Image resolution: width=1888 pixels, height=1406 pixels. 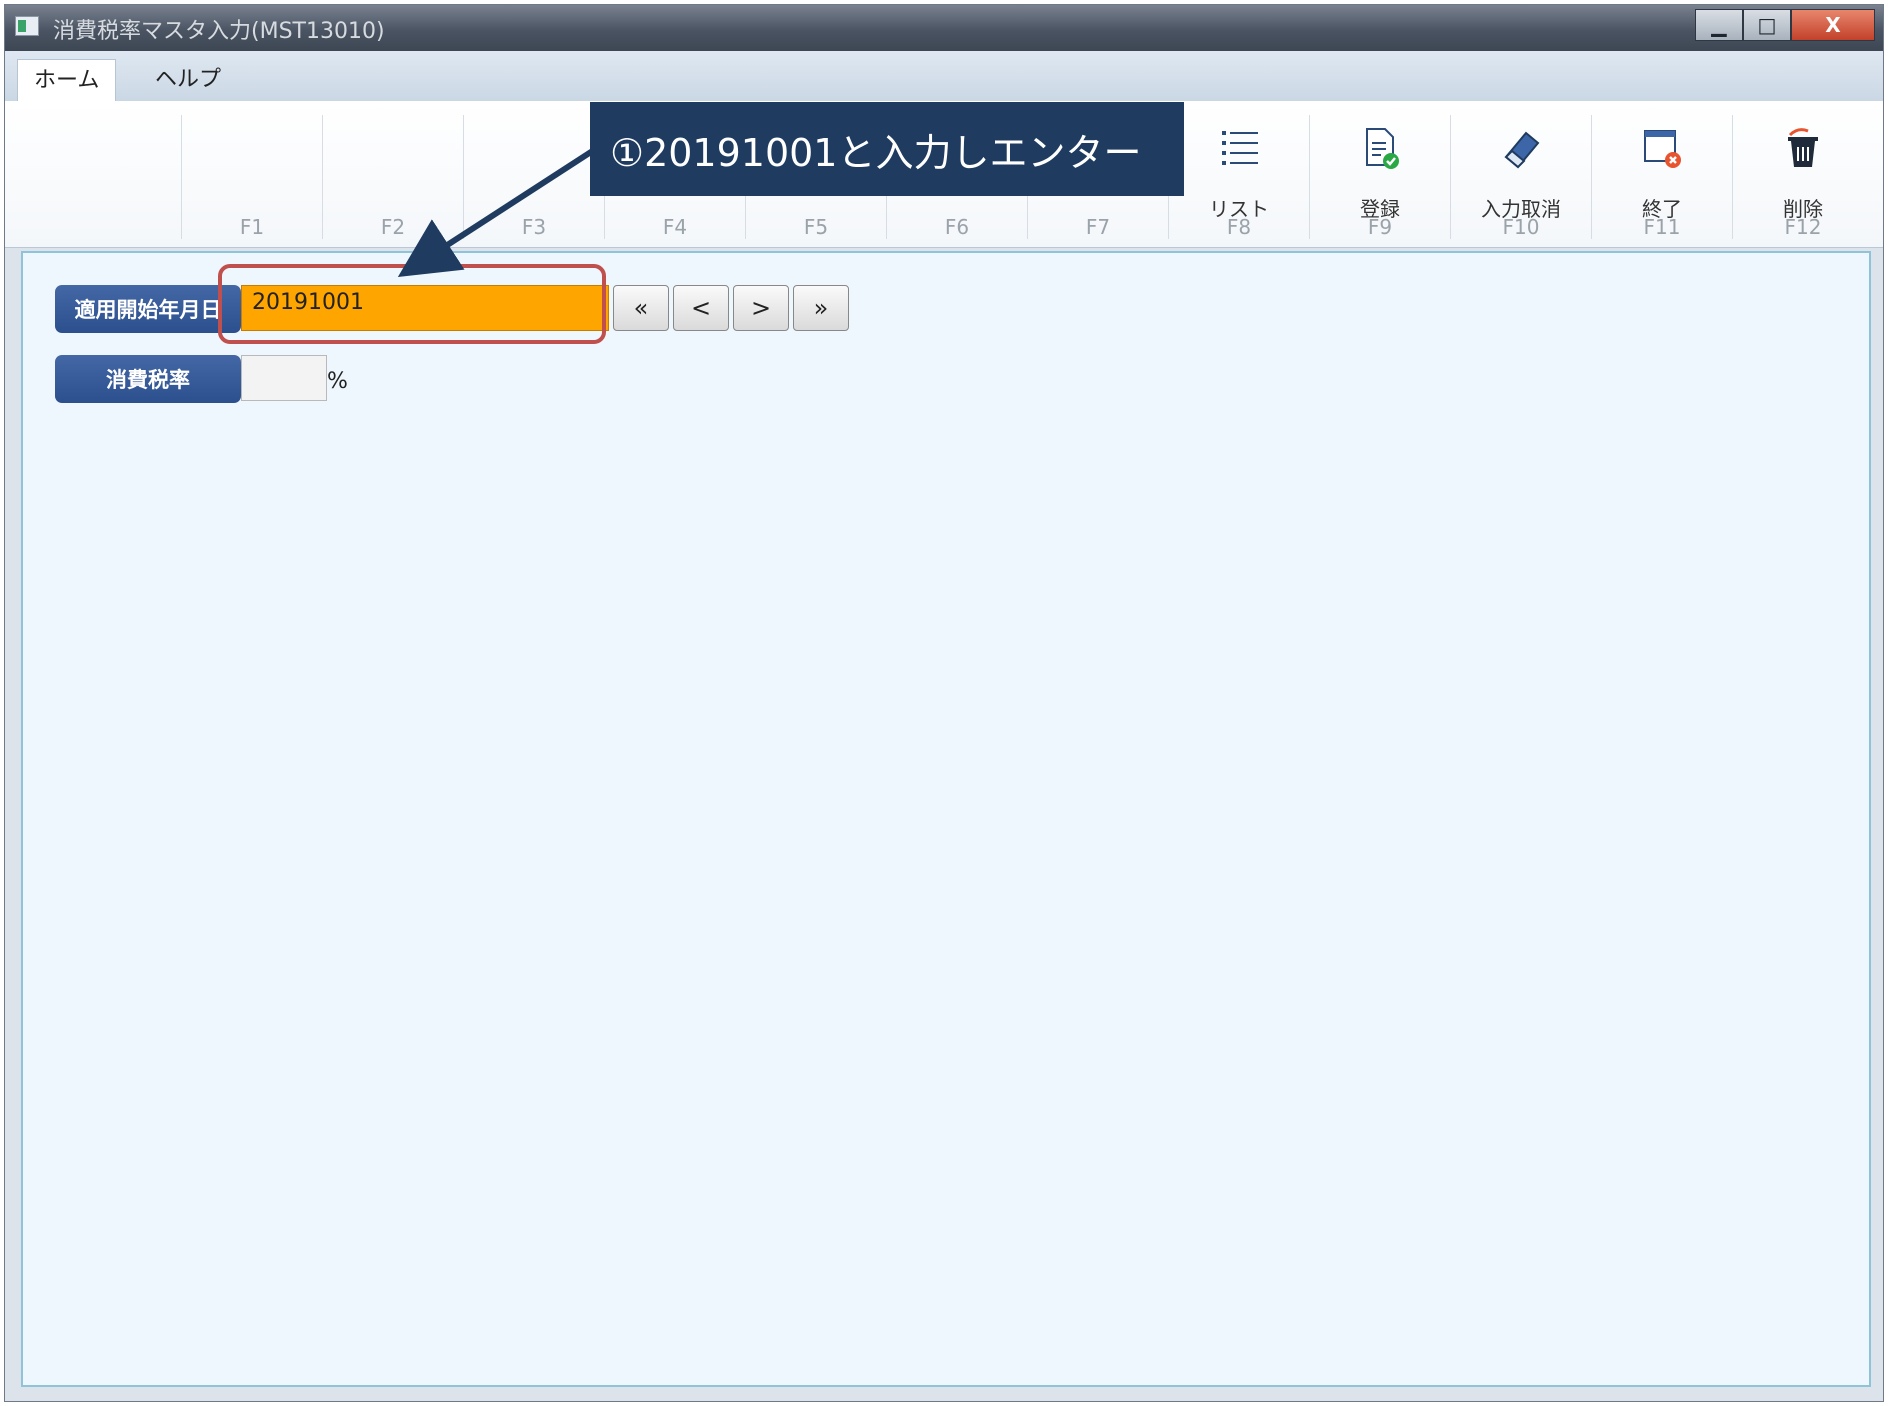 I want to click on fkey-f10-cancel-input: 入力取消 F10, so click(x=1520, y=177).